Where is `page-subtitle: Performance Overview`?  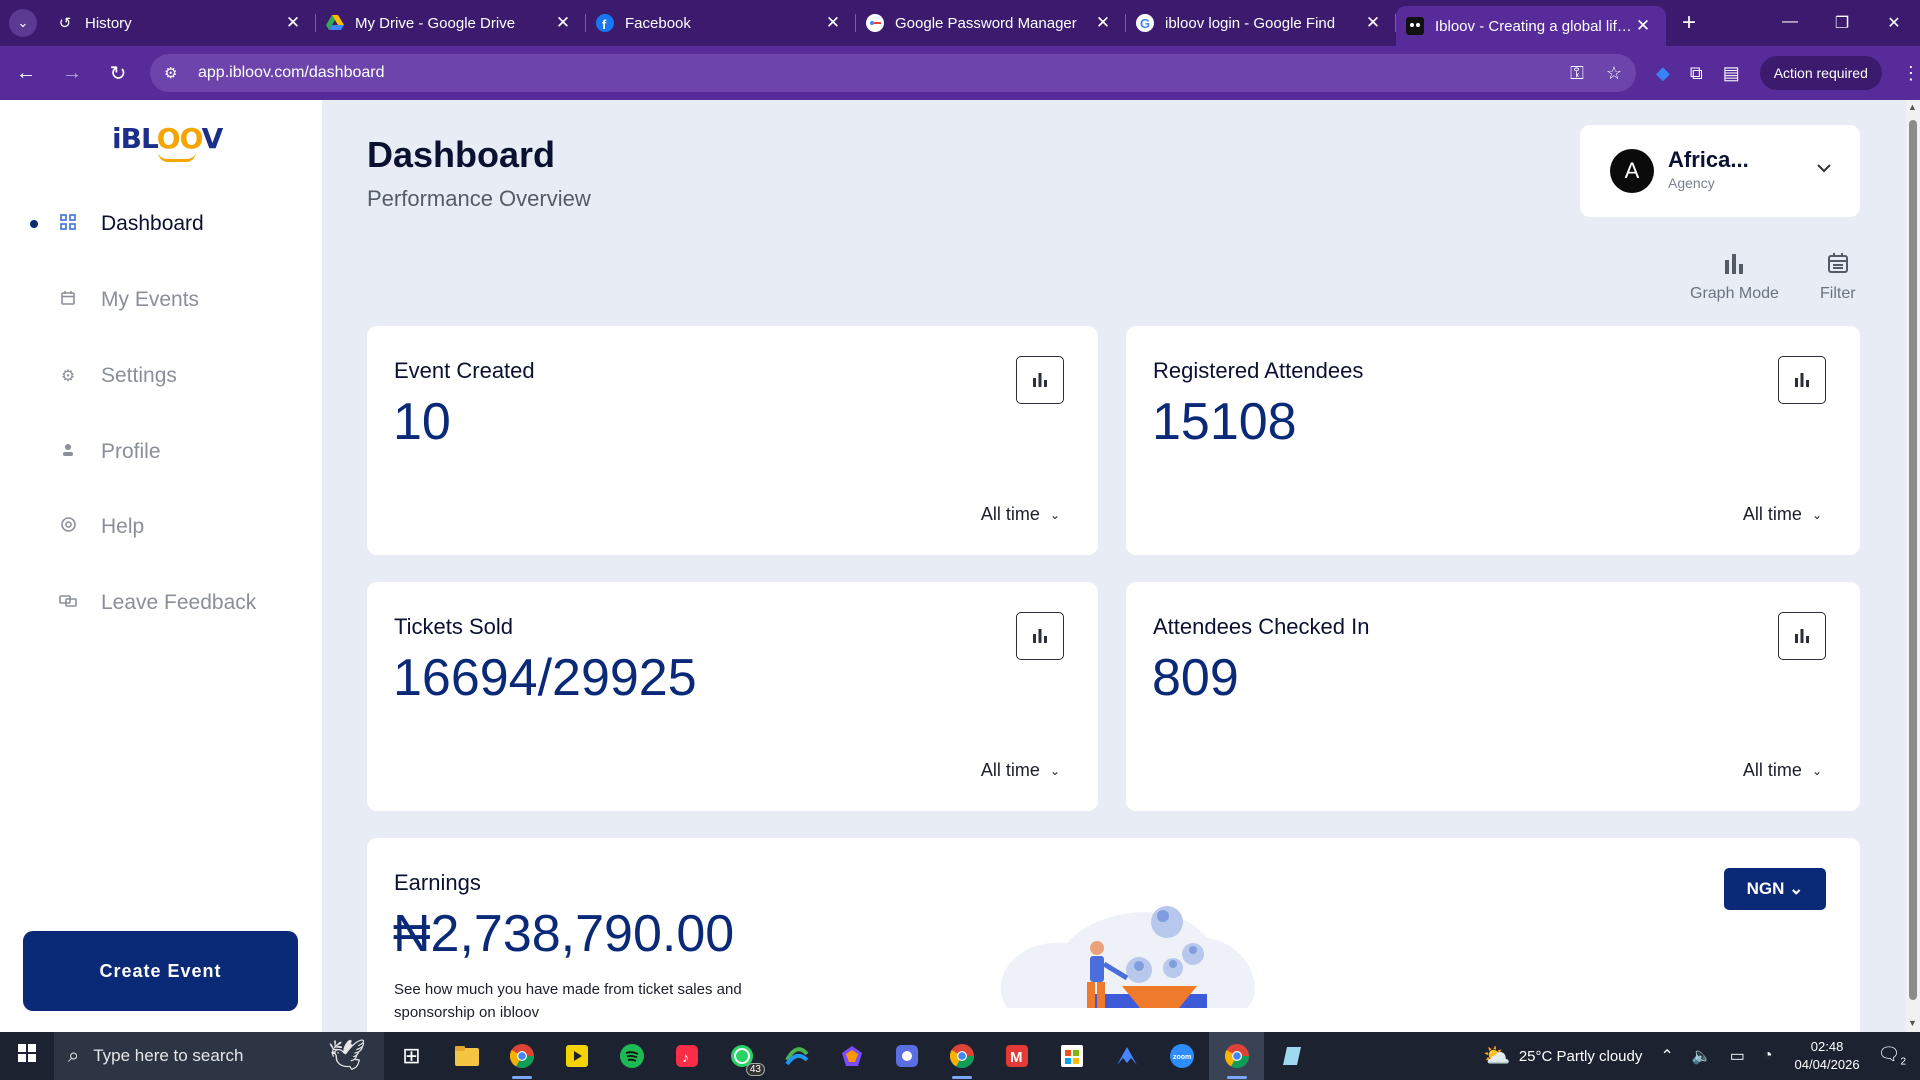 page-subtitle: Performance Overview is located at coordinates (479, 198).